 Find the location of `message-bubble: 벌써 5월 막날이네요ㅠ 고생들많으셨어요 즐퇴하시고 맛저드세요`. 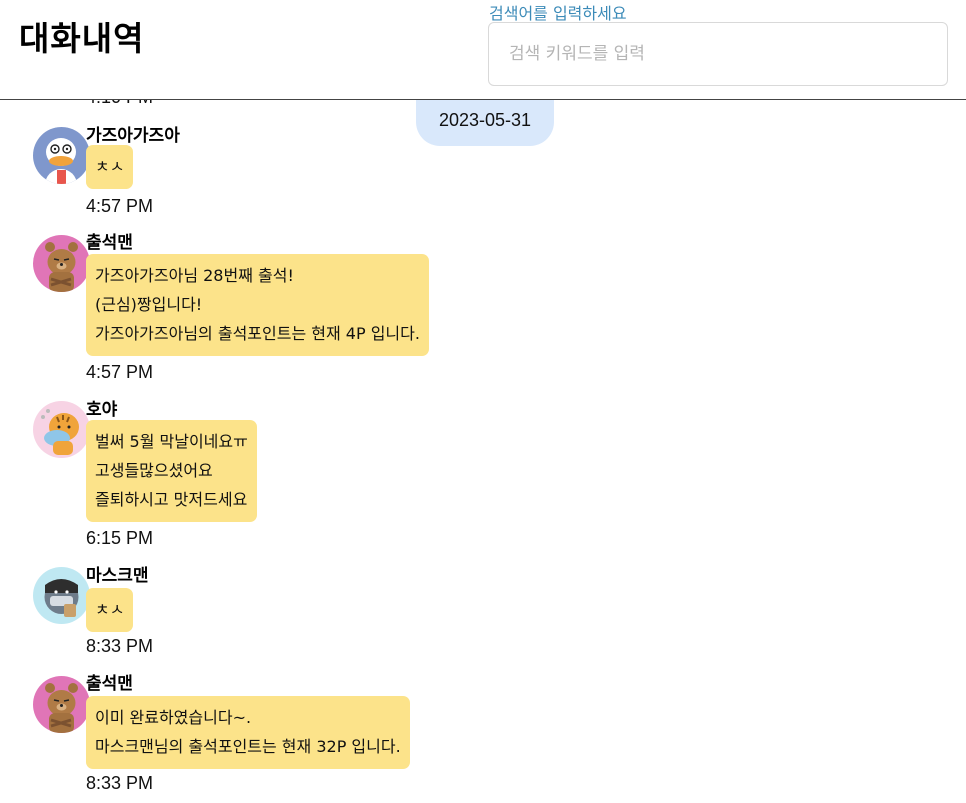

message-bubble: 벌써 5월 막날이네요ㅠ 고생들많으셨어요 즐퇴하시고 맛저드세요 is located at coordinates (171, 471).